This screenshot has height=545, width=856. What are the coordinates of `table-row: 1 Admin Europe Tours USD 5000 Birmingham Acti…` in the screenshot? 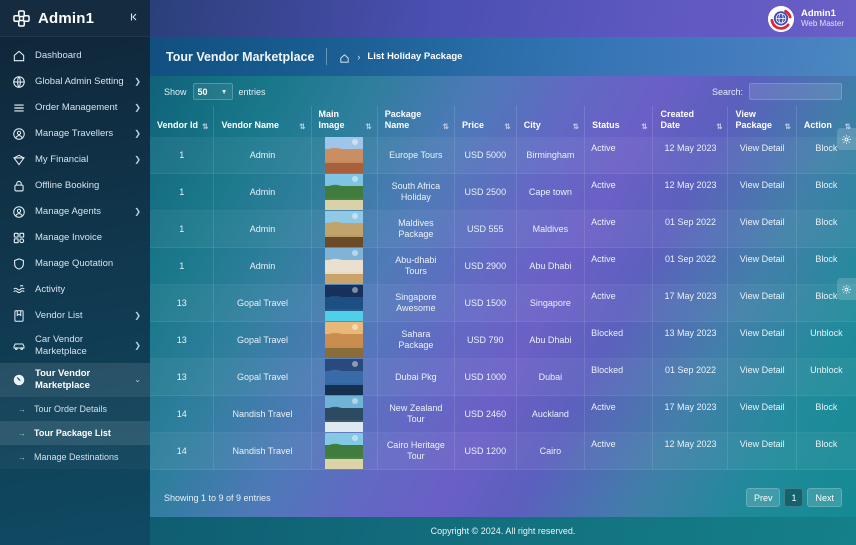 It's located at (503, 156).